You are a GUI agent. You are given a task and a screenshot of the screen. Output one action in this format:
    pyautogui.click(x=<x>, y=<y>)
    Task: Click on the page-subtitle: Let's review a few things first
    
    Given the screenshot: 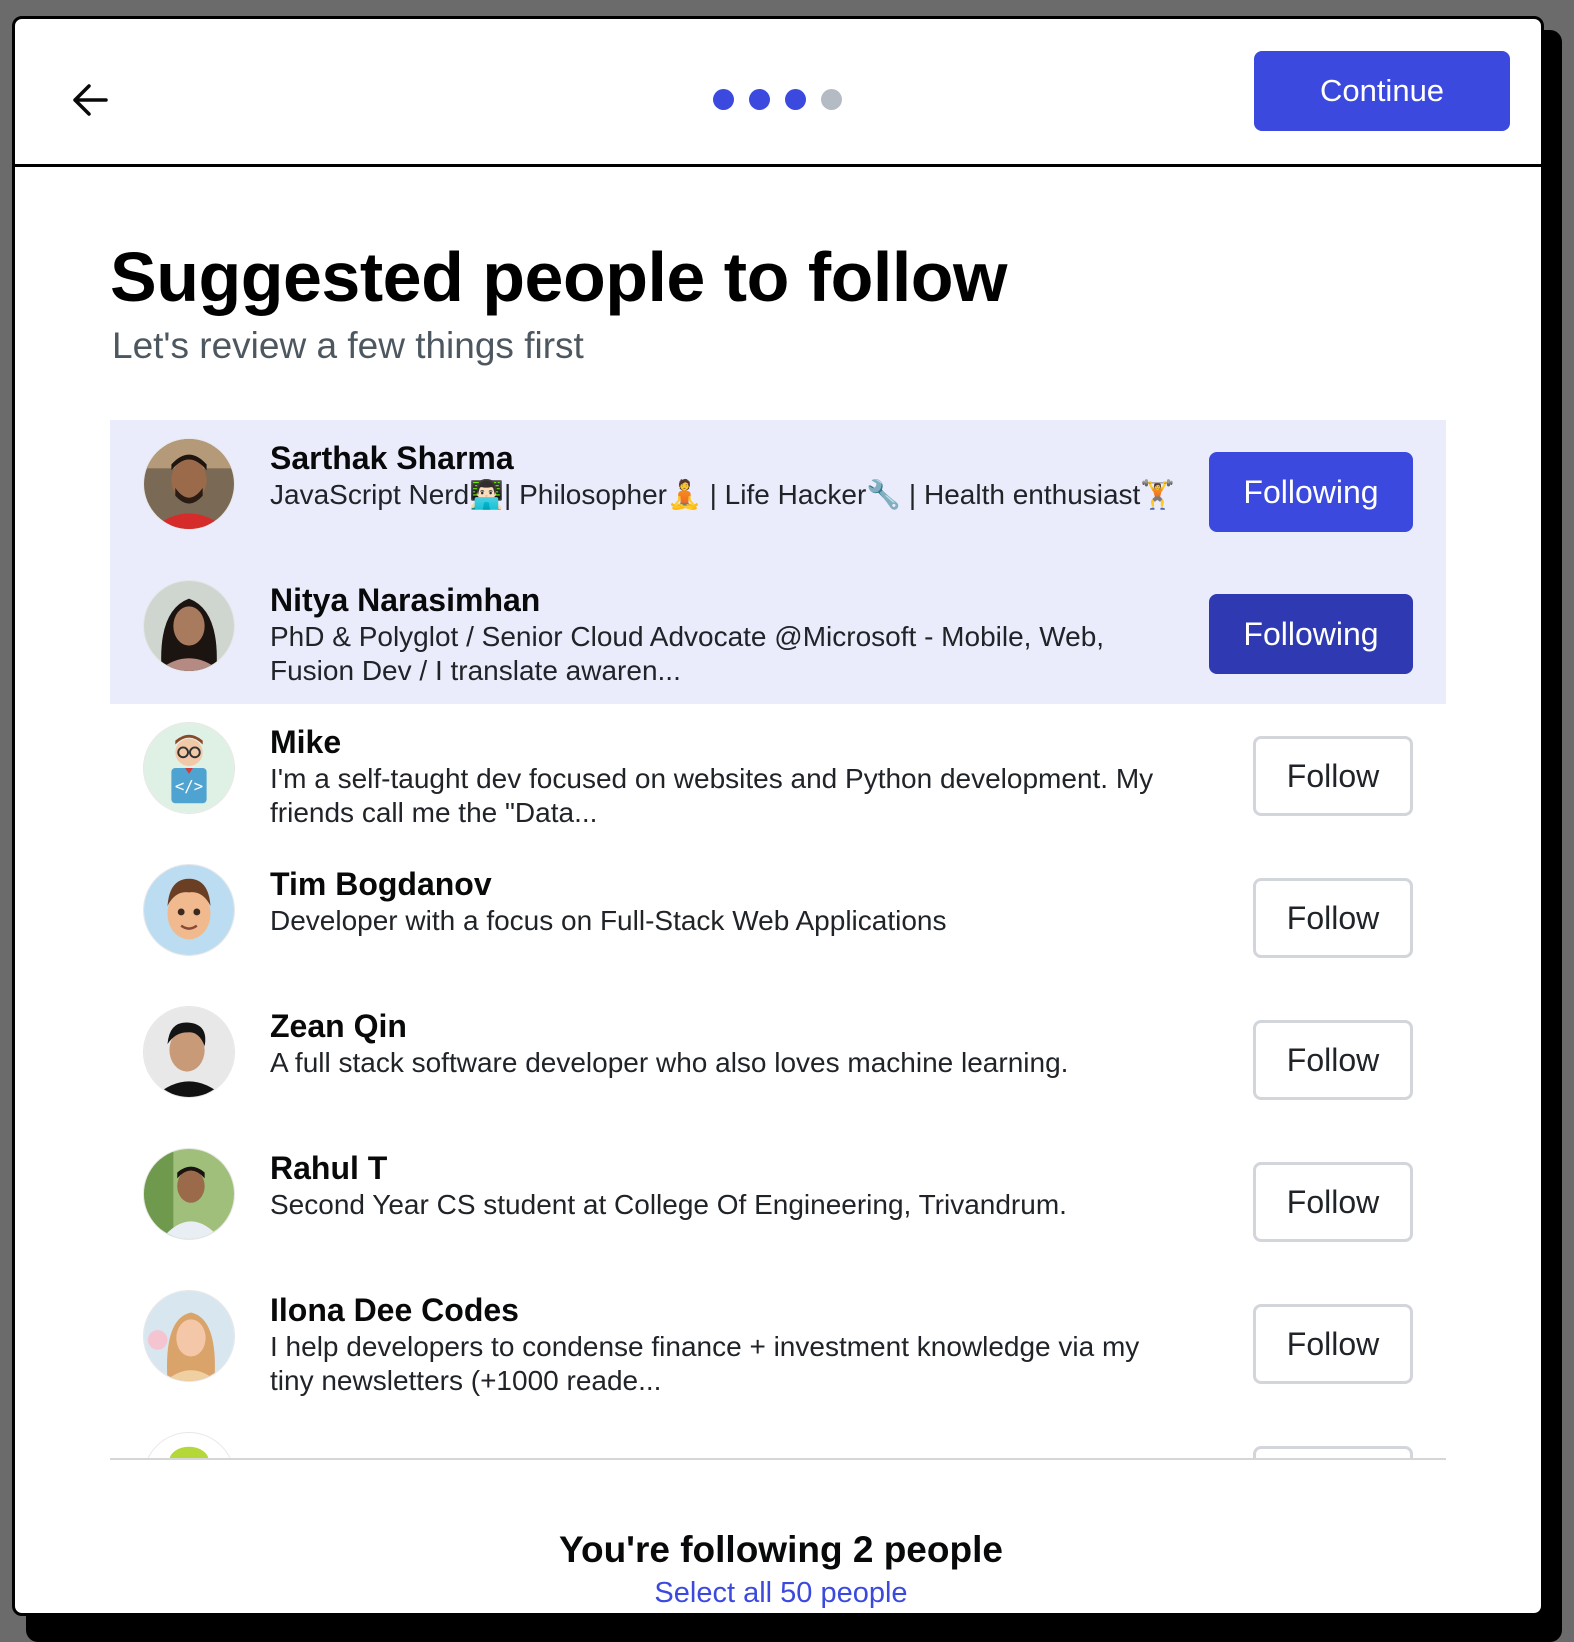 What is the action you would take?
    pyautogui.click(x=348, y=345)
    